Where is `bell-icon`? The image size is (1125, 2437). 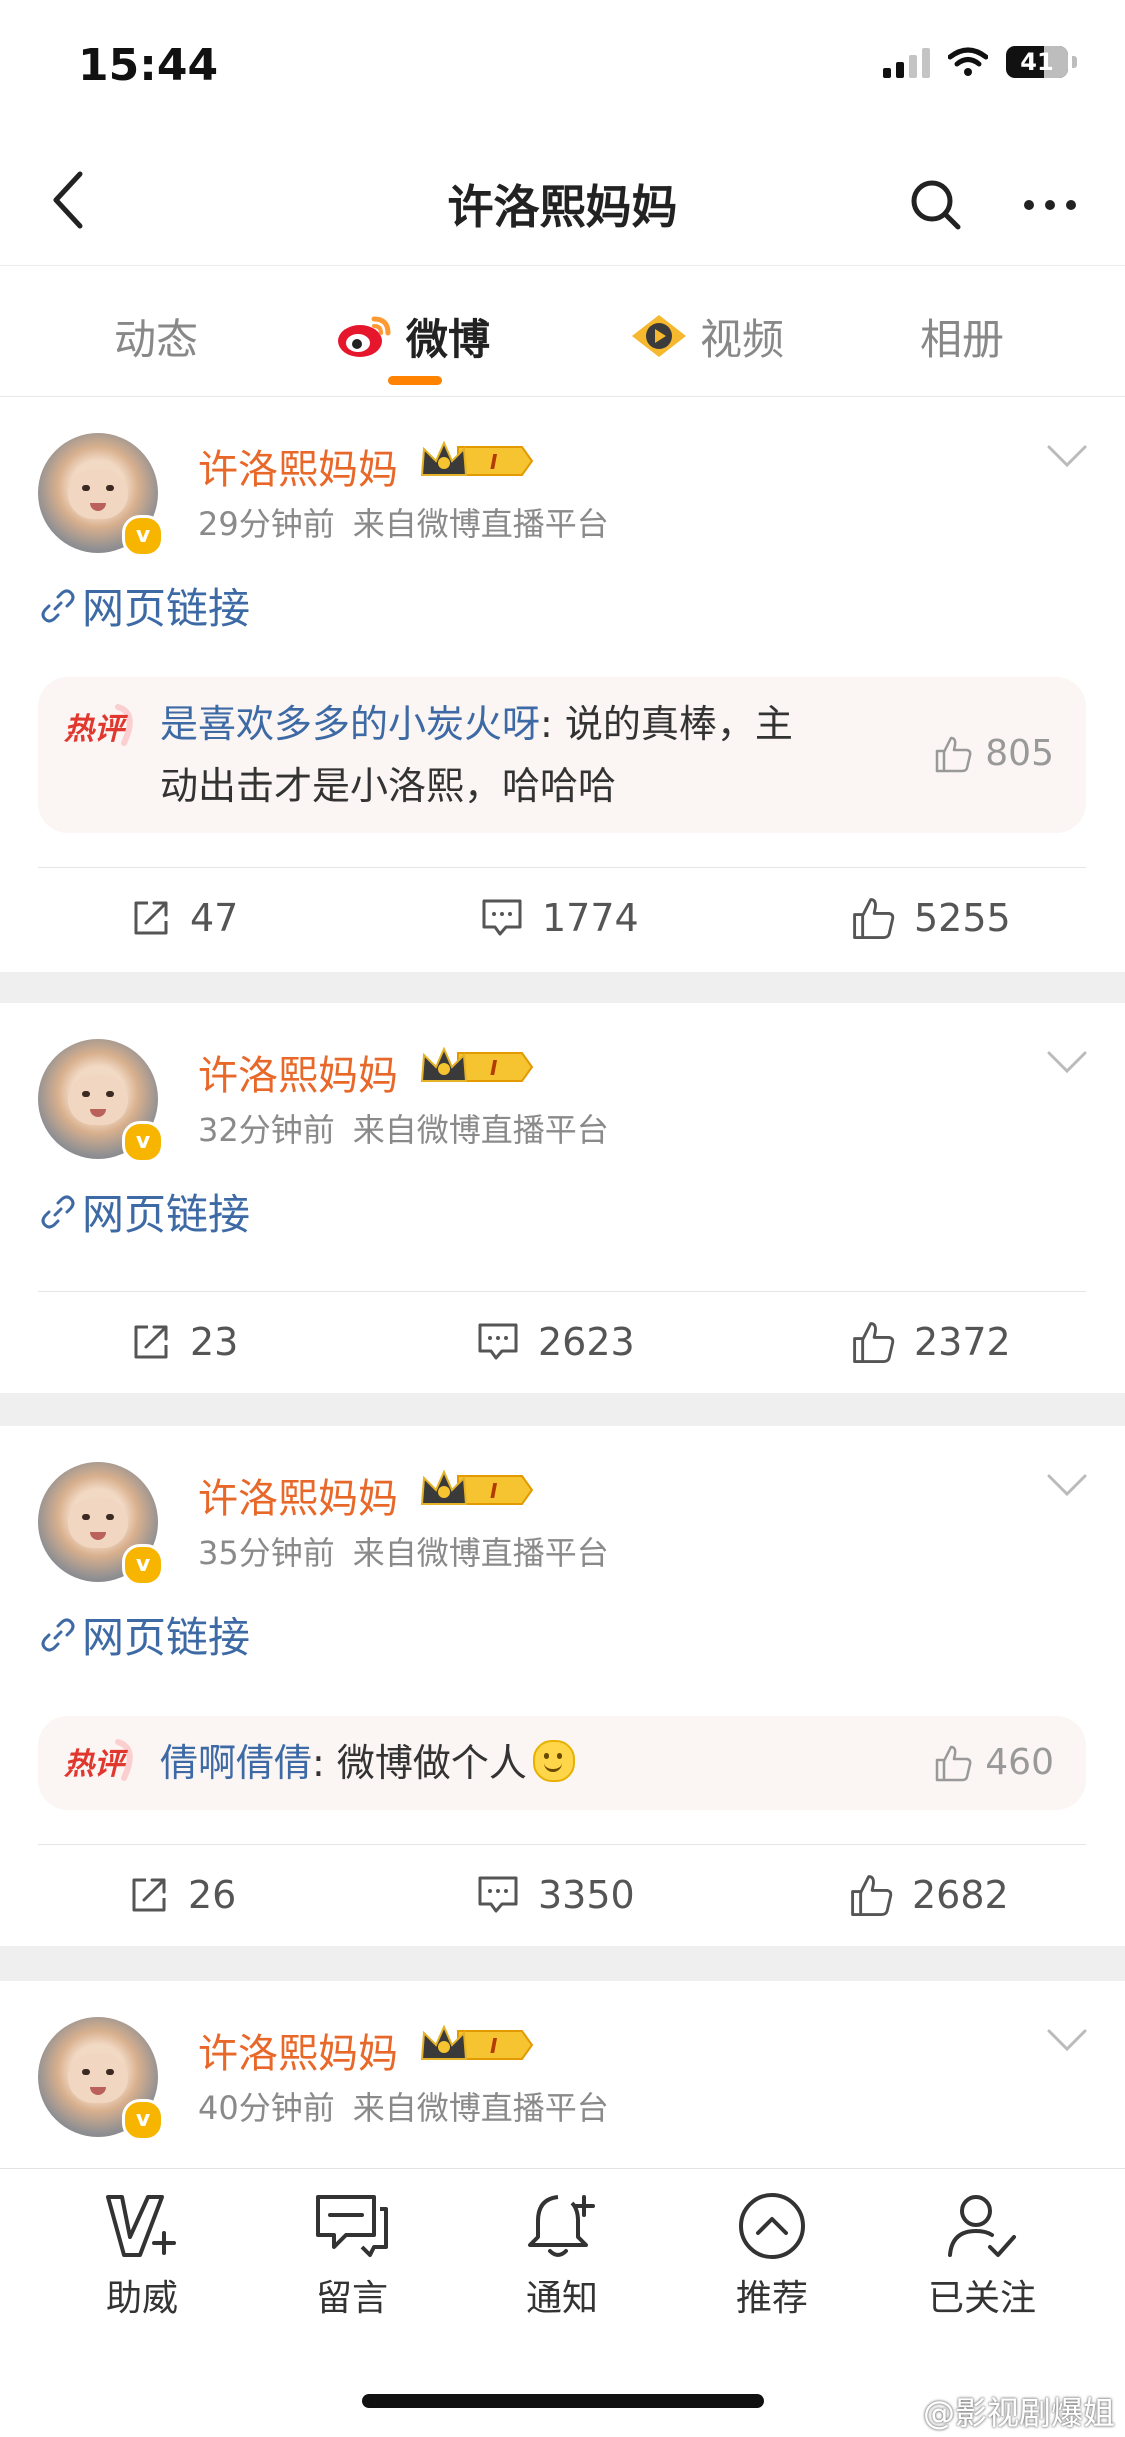 bell-icon is located at coordinates (561, 2226).